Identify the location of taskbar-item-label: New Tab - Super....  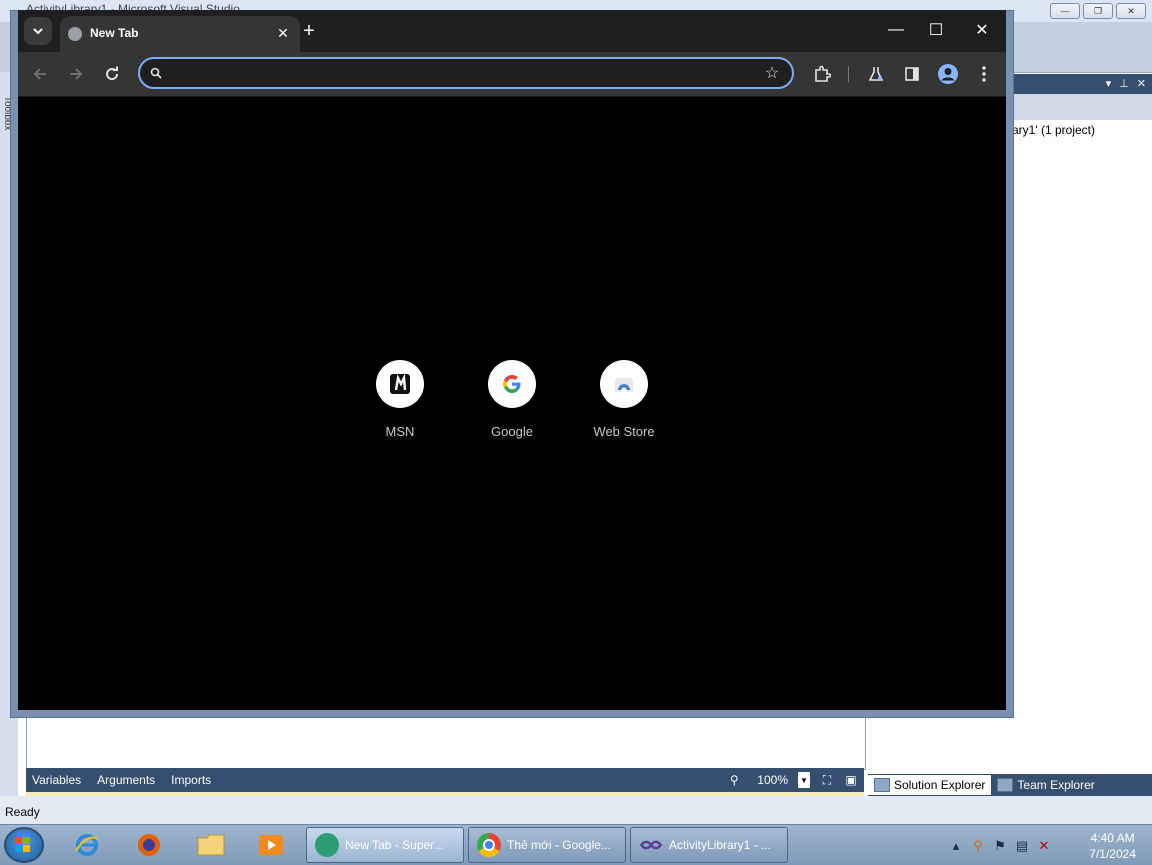
(394, 845).